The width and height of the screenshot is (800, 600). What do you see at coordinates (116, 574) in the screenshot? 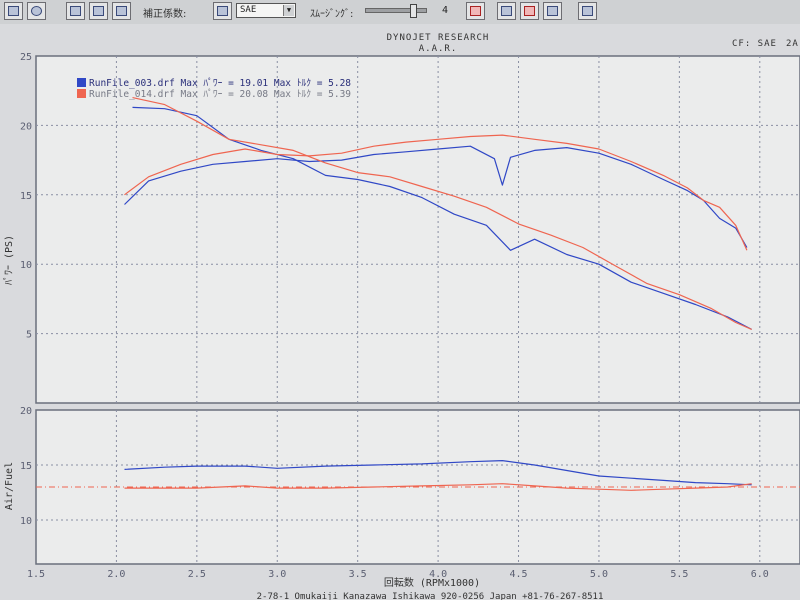
I see `x-tick-label: 2.0` at bounding box center [116, 574].